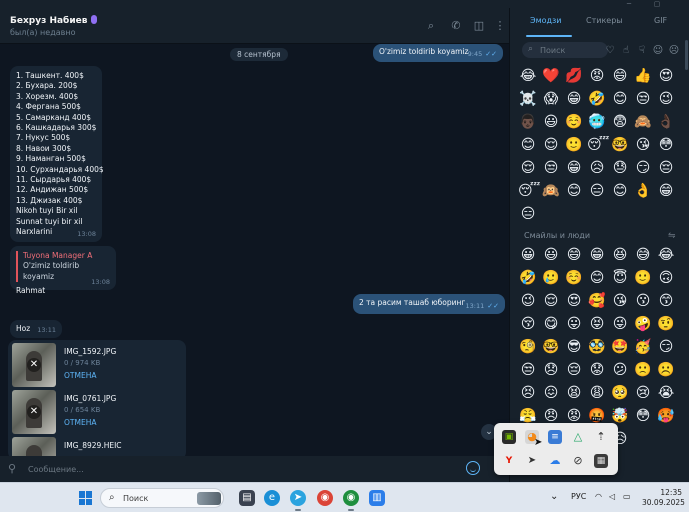 The height and width of the screenshot is (512, 689). What do you see at coordinates (643, 370) in the screenshot?
I see `emoji-item: 🙁` at bounding box center [643, 370].